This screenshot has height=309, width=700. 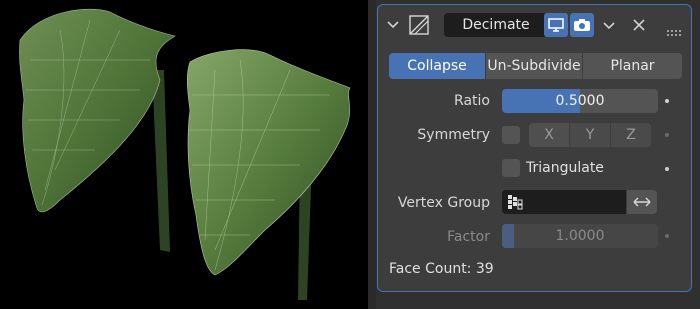 I want to click on ratio-slider: 0.5000, so click(x=580, y=101).